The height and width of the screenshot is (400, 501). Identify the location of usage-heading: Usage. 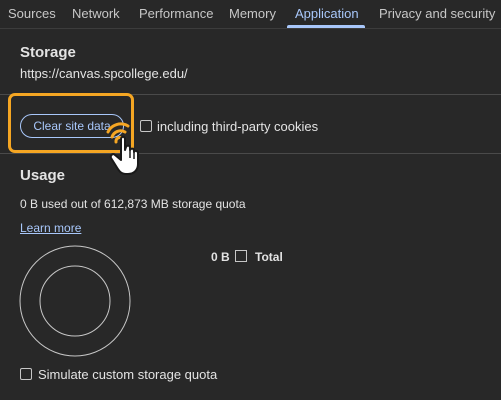
(43, 175).